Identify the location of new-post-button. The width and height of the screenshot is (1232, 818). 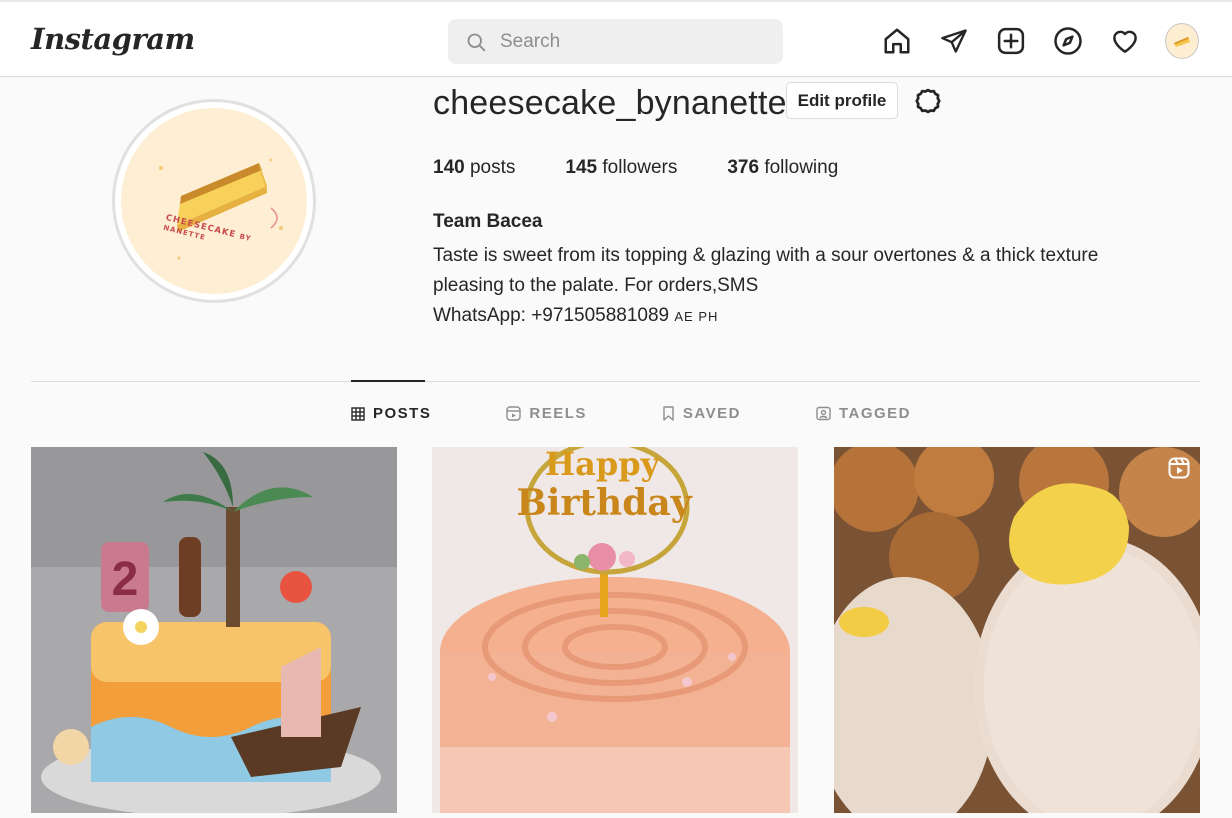
(1011, 41).